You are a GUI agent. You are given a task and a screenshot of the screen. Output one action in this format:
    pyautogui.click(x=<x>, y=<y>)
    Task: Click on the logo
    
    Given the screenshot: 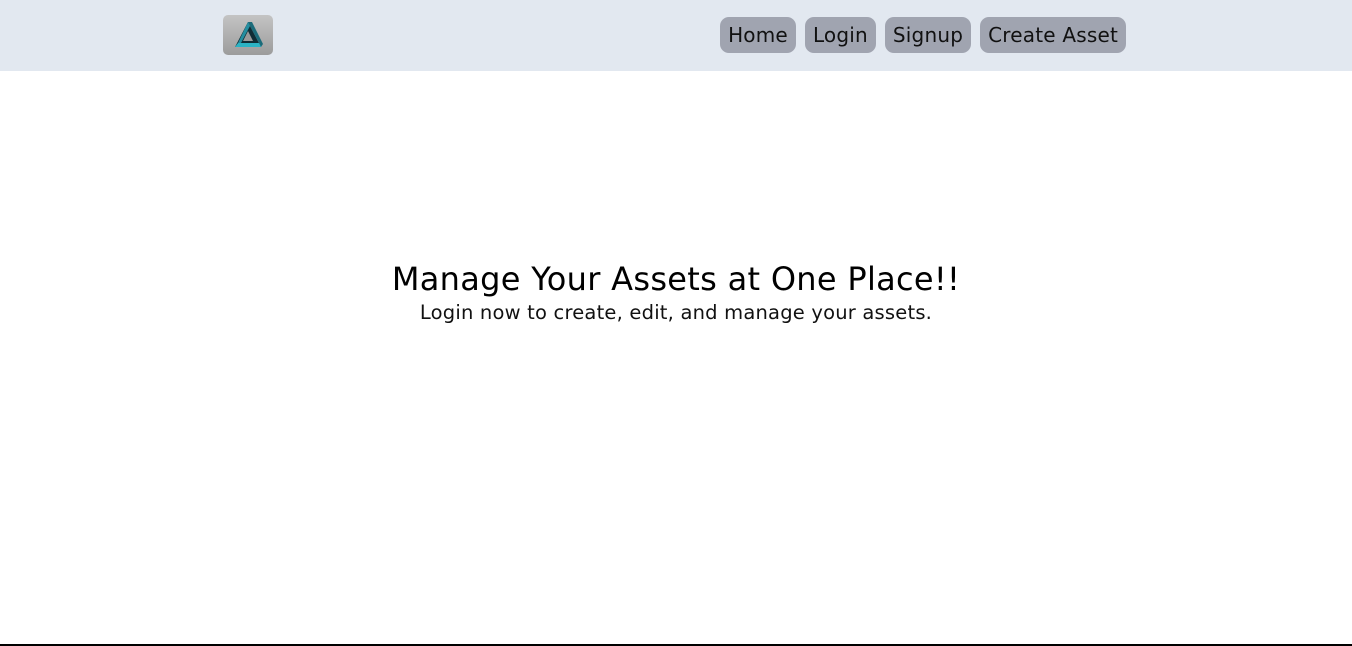 What is the action you would take?
    pyautogui.click(x=248, y=35)
    